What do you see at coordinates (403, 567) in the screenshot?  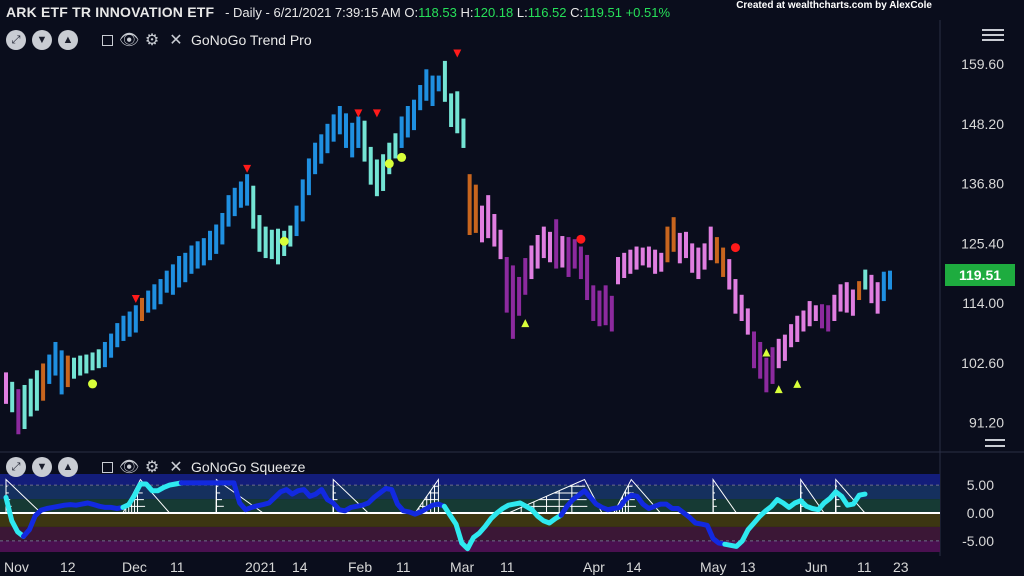 I see `x-axis-tick: 11` at bounding box center [403, 567].